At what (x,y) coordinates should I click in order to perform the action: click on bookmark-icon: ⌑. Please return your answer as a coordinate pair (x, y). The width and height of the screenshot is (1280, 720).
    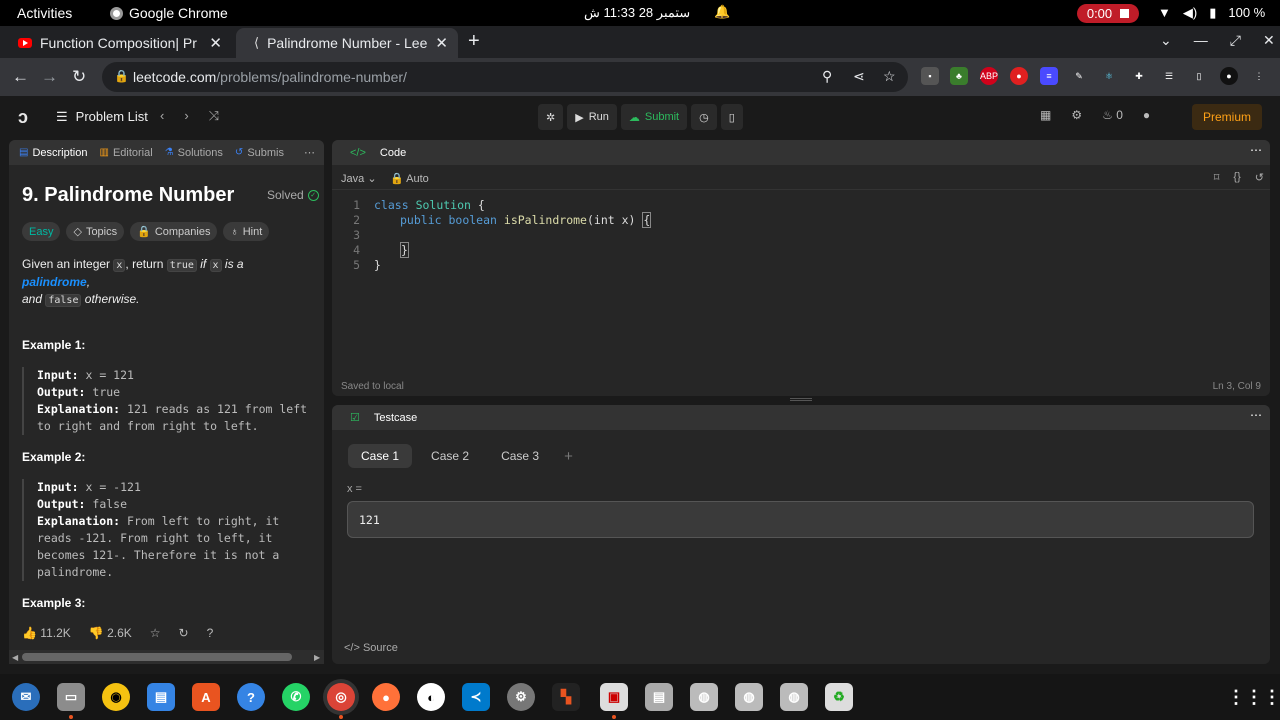
    Looking at the image, I should click on (1217, 177).